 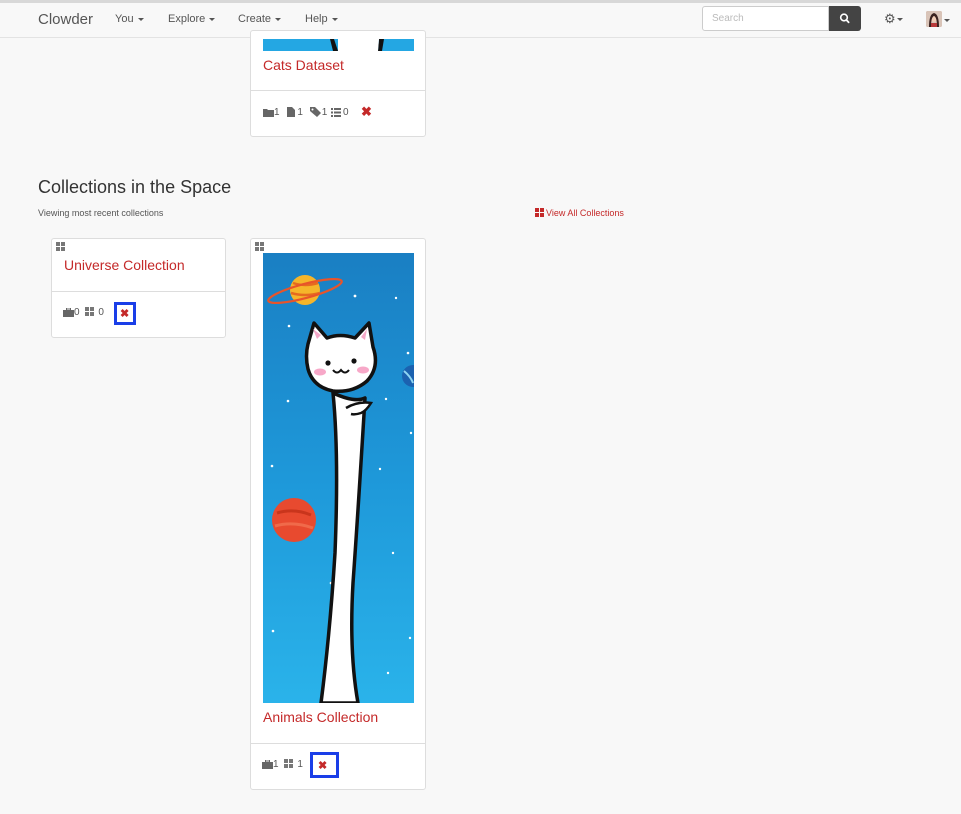 What do you see at coordinates (303, 65) in the screenshot?
I see `dataset-title-link: Cats Dataset` at bounding box center [303, 65].